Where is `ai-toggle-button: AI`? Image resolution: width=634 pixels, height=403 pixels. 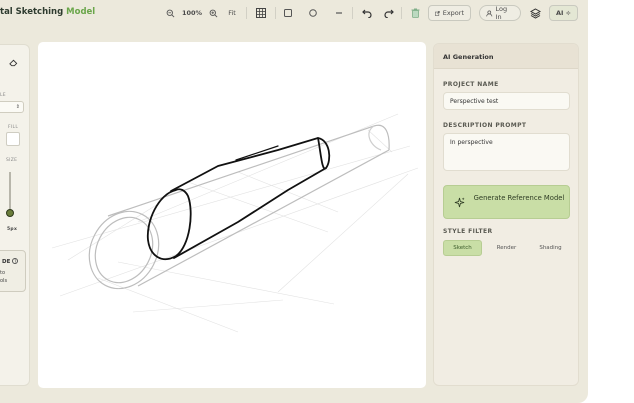
ai-toggle-button: AI is located at coordinates (563, 13).